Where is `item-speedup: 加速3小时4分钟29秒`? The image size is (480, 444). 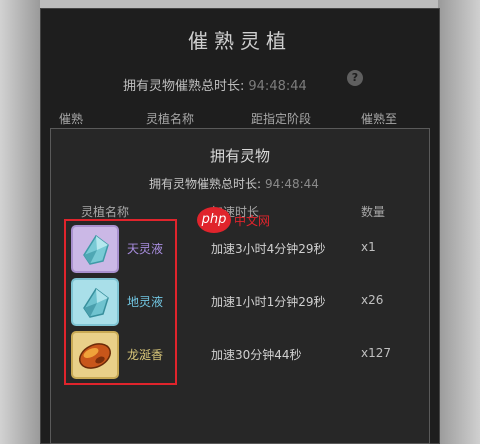 item-speedup: 加速3小时4分钟29秒 is located at coordinates (268, 249).